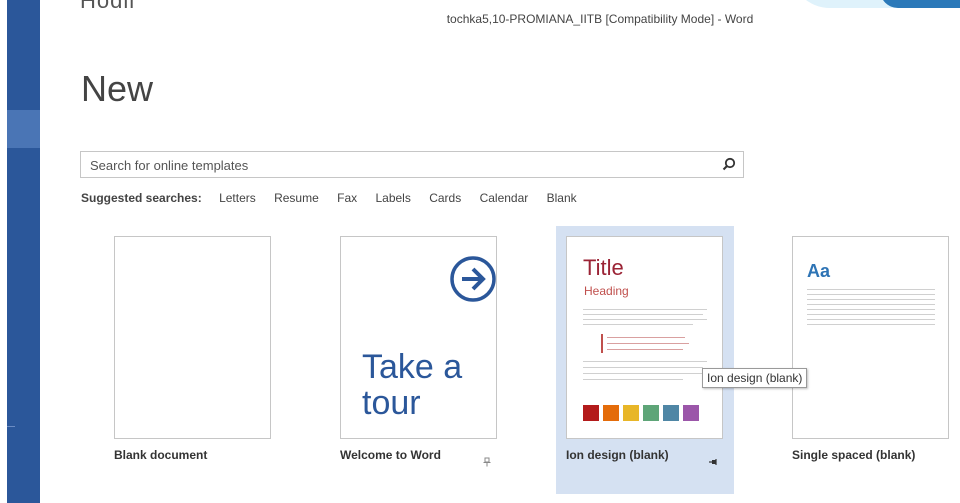 The image size is (960, 503). I want to click on search-input, so click(400, 165).